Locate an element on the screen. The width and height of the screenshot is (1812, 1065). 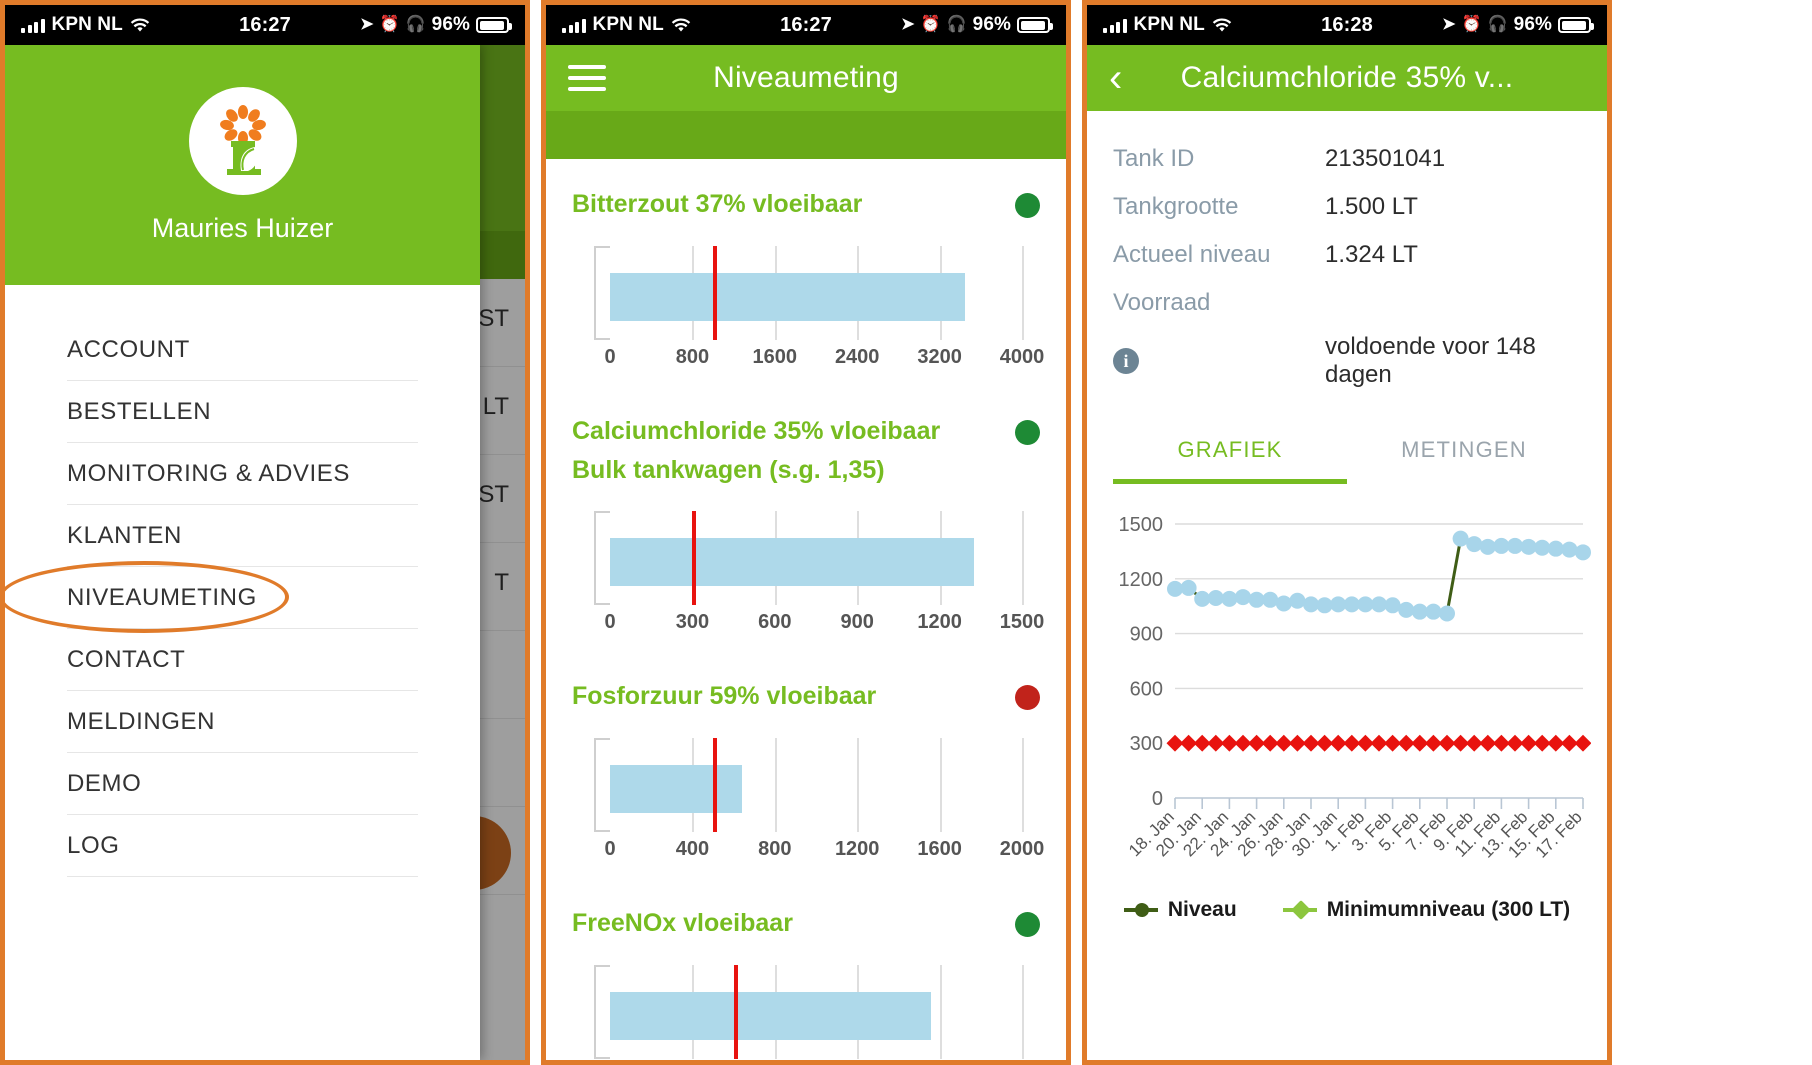
status-bar-1: KPN NL 16:27 ➤ ⏰ 🎧 96% is located at coordinates (265, 25).